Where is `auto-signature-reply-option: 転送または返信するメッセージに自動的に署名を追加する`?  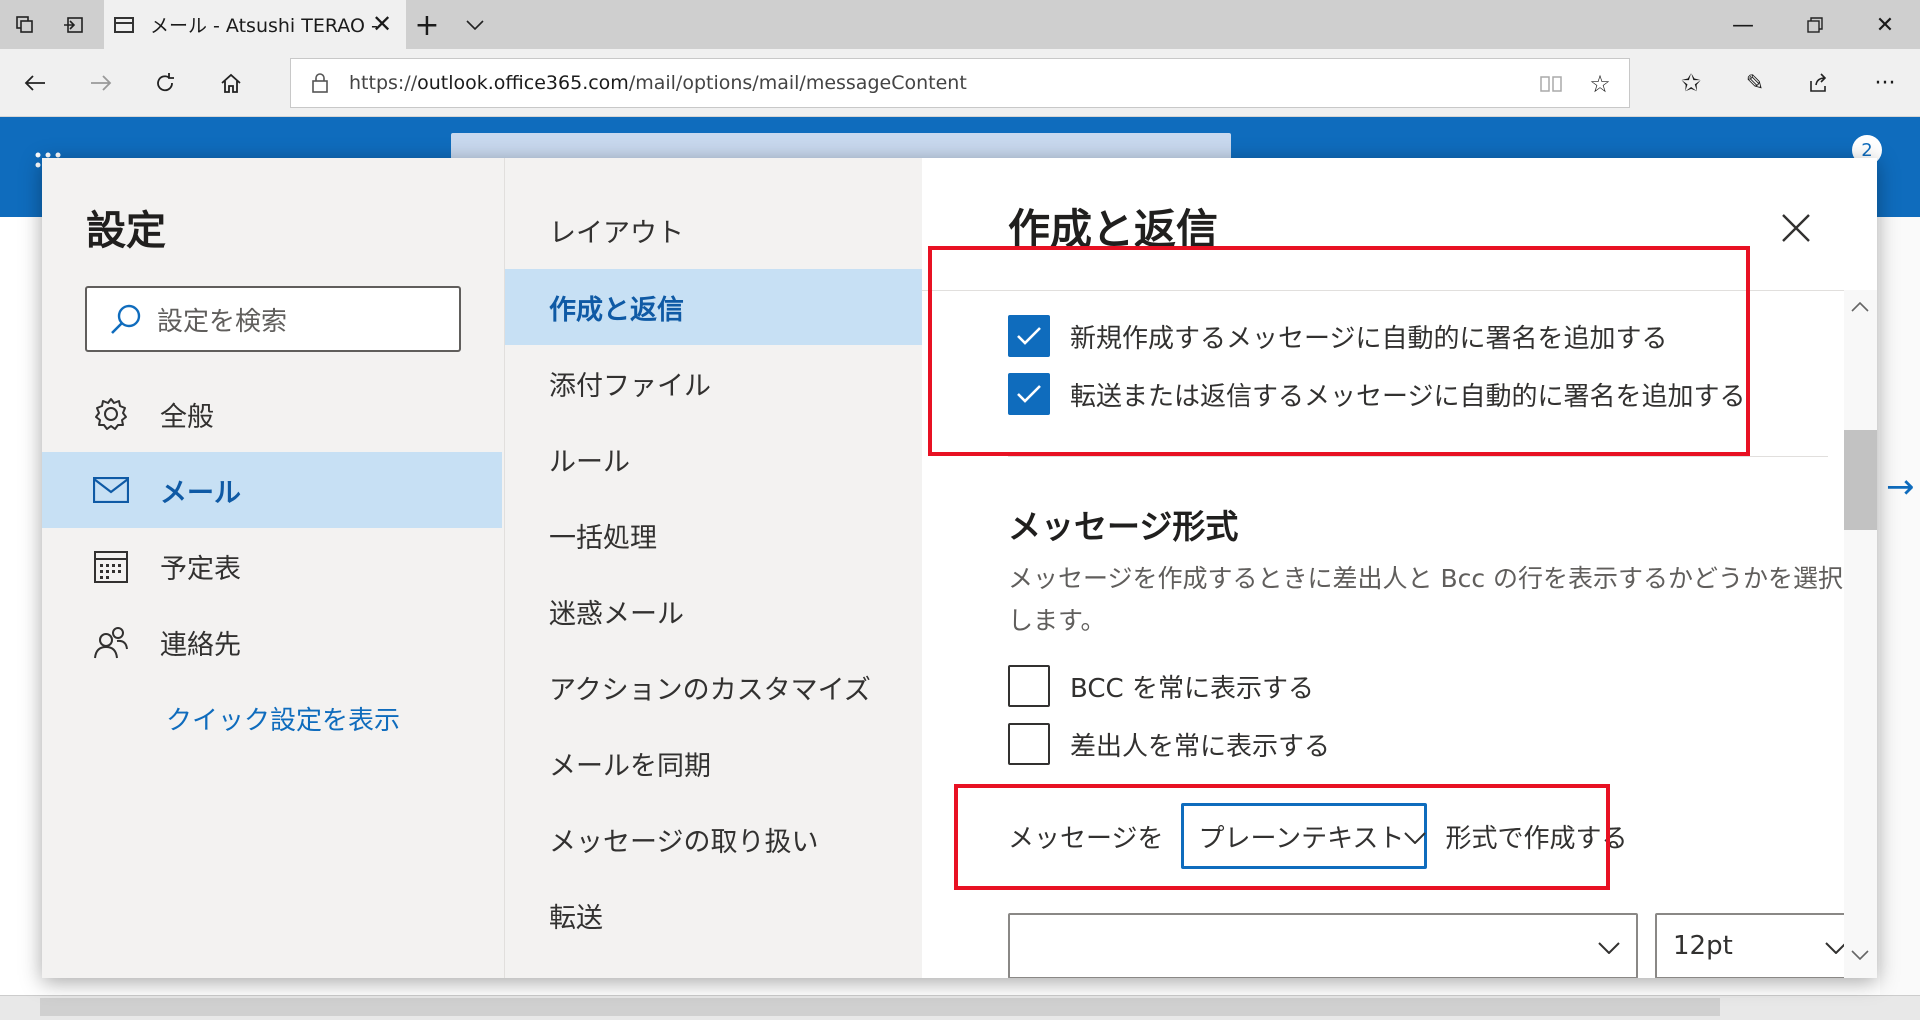 auto-signature-reply-option: 転送または返信するメッセージに自動的に署名を追加する is located at coordinates (1376, 394).